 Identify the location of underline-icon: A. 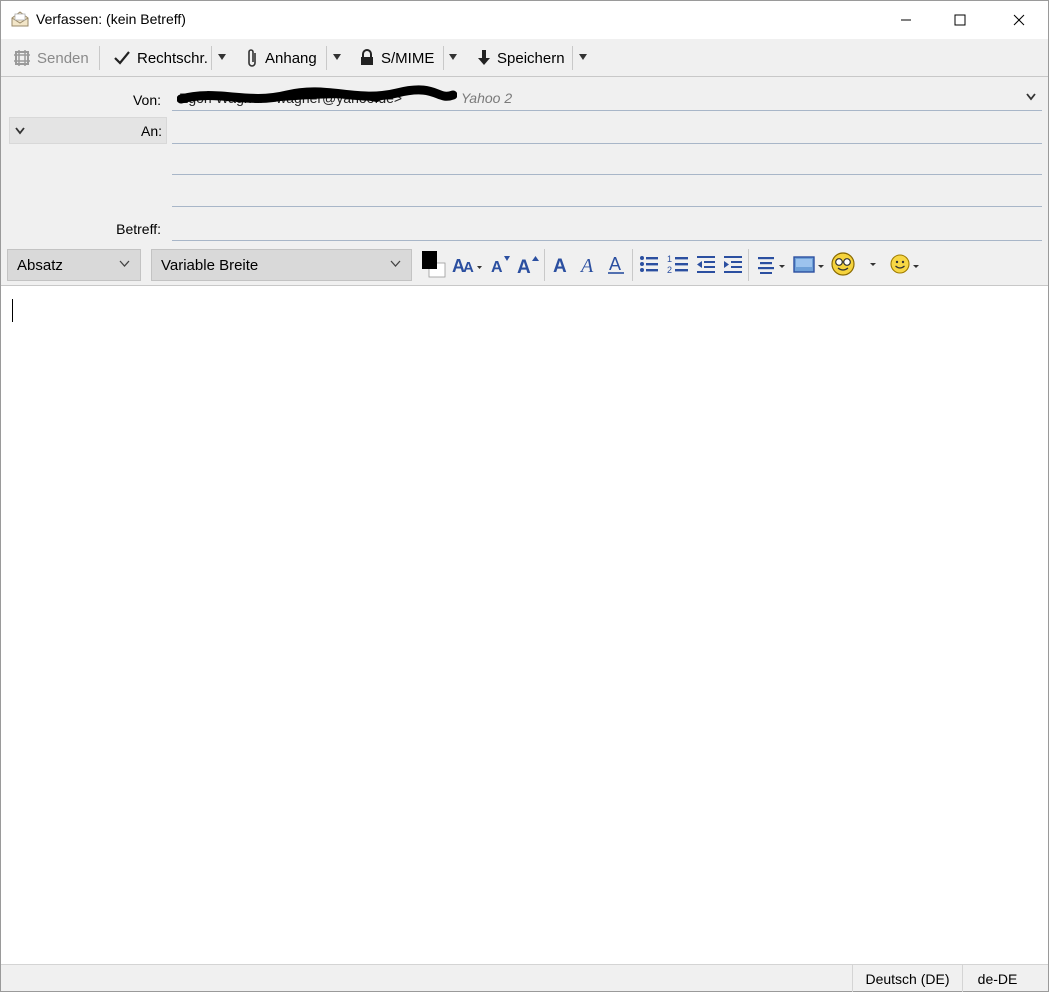
(616, 264).